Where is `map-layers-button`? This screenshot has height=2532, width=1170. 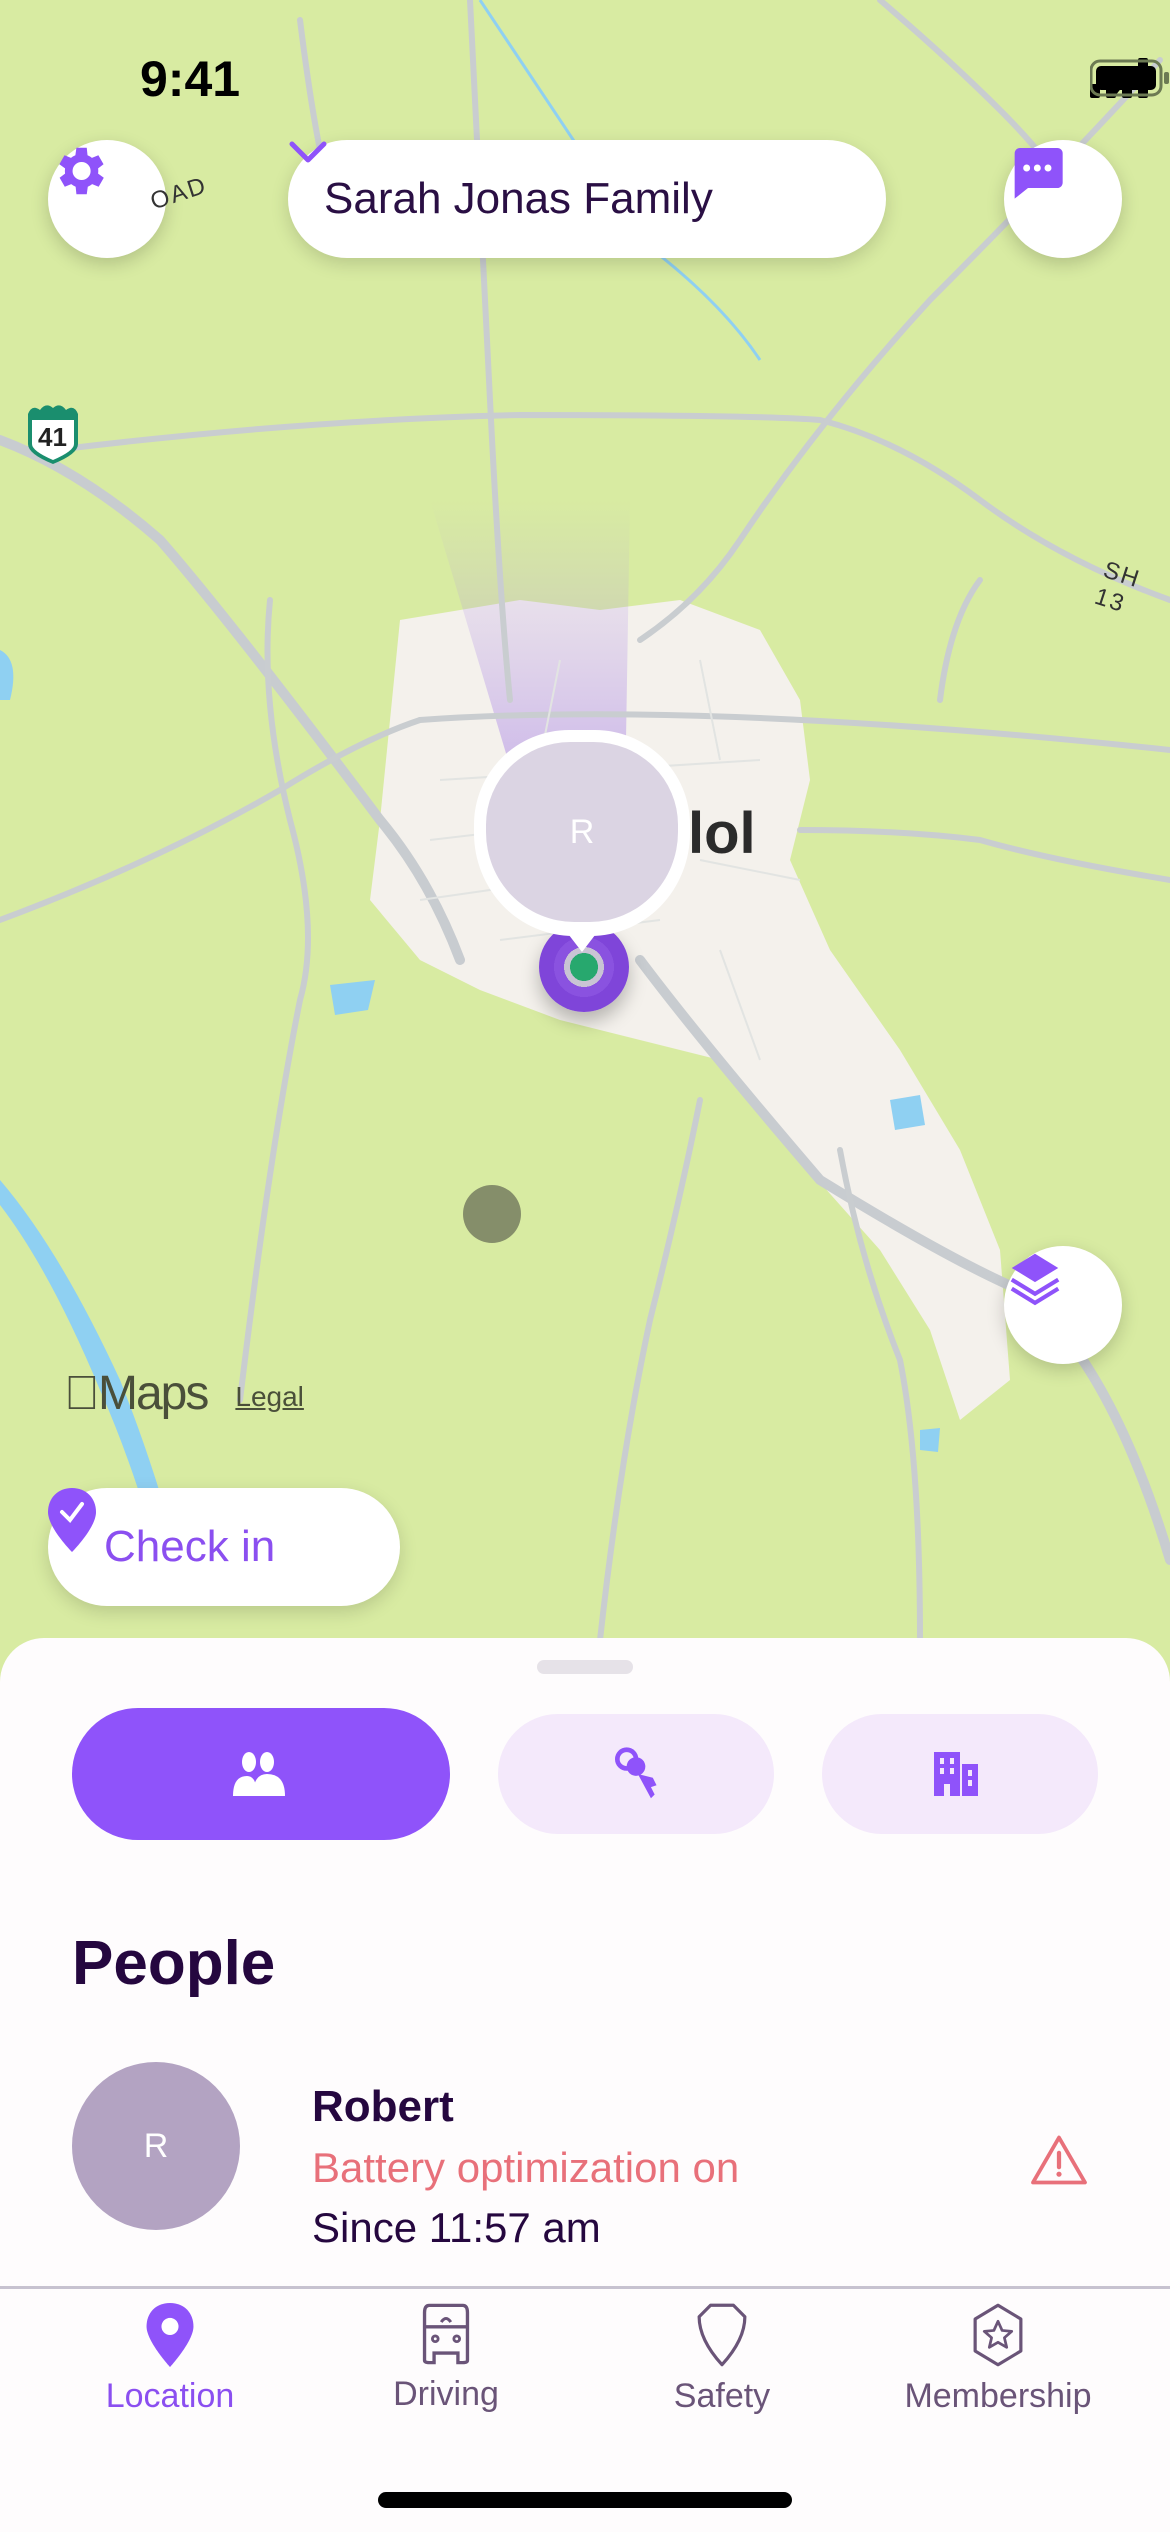
map-layers-button is located at coordinates (1063, 1305).